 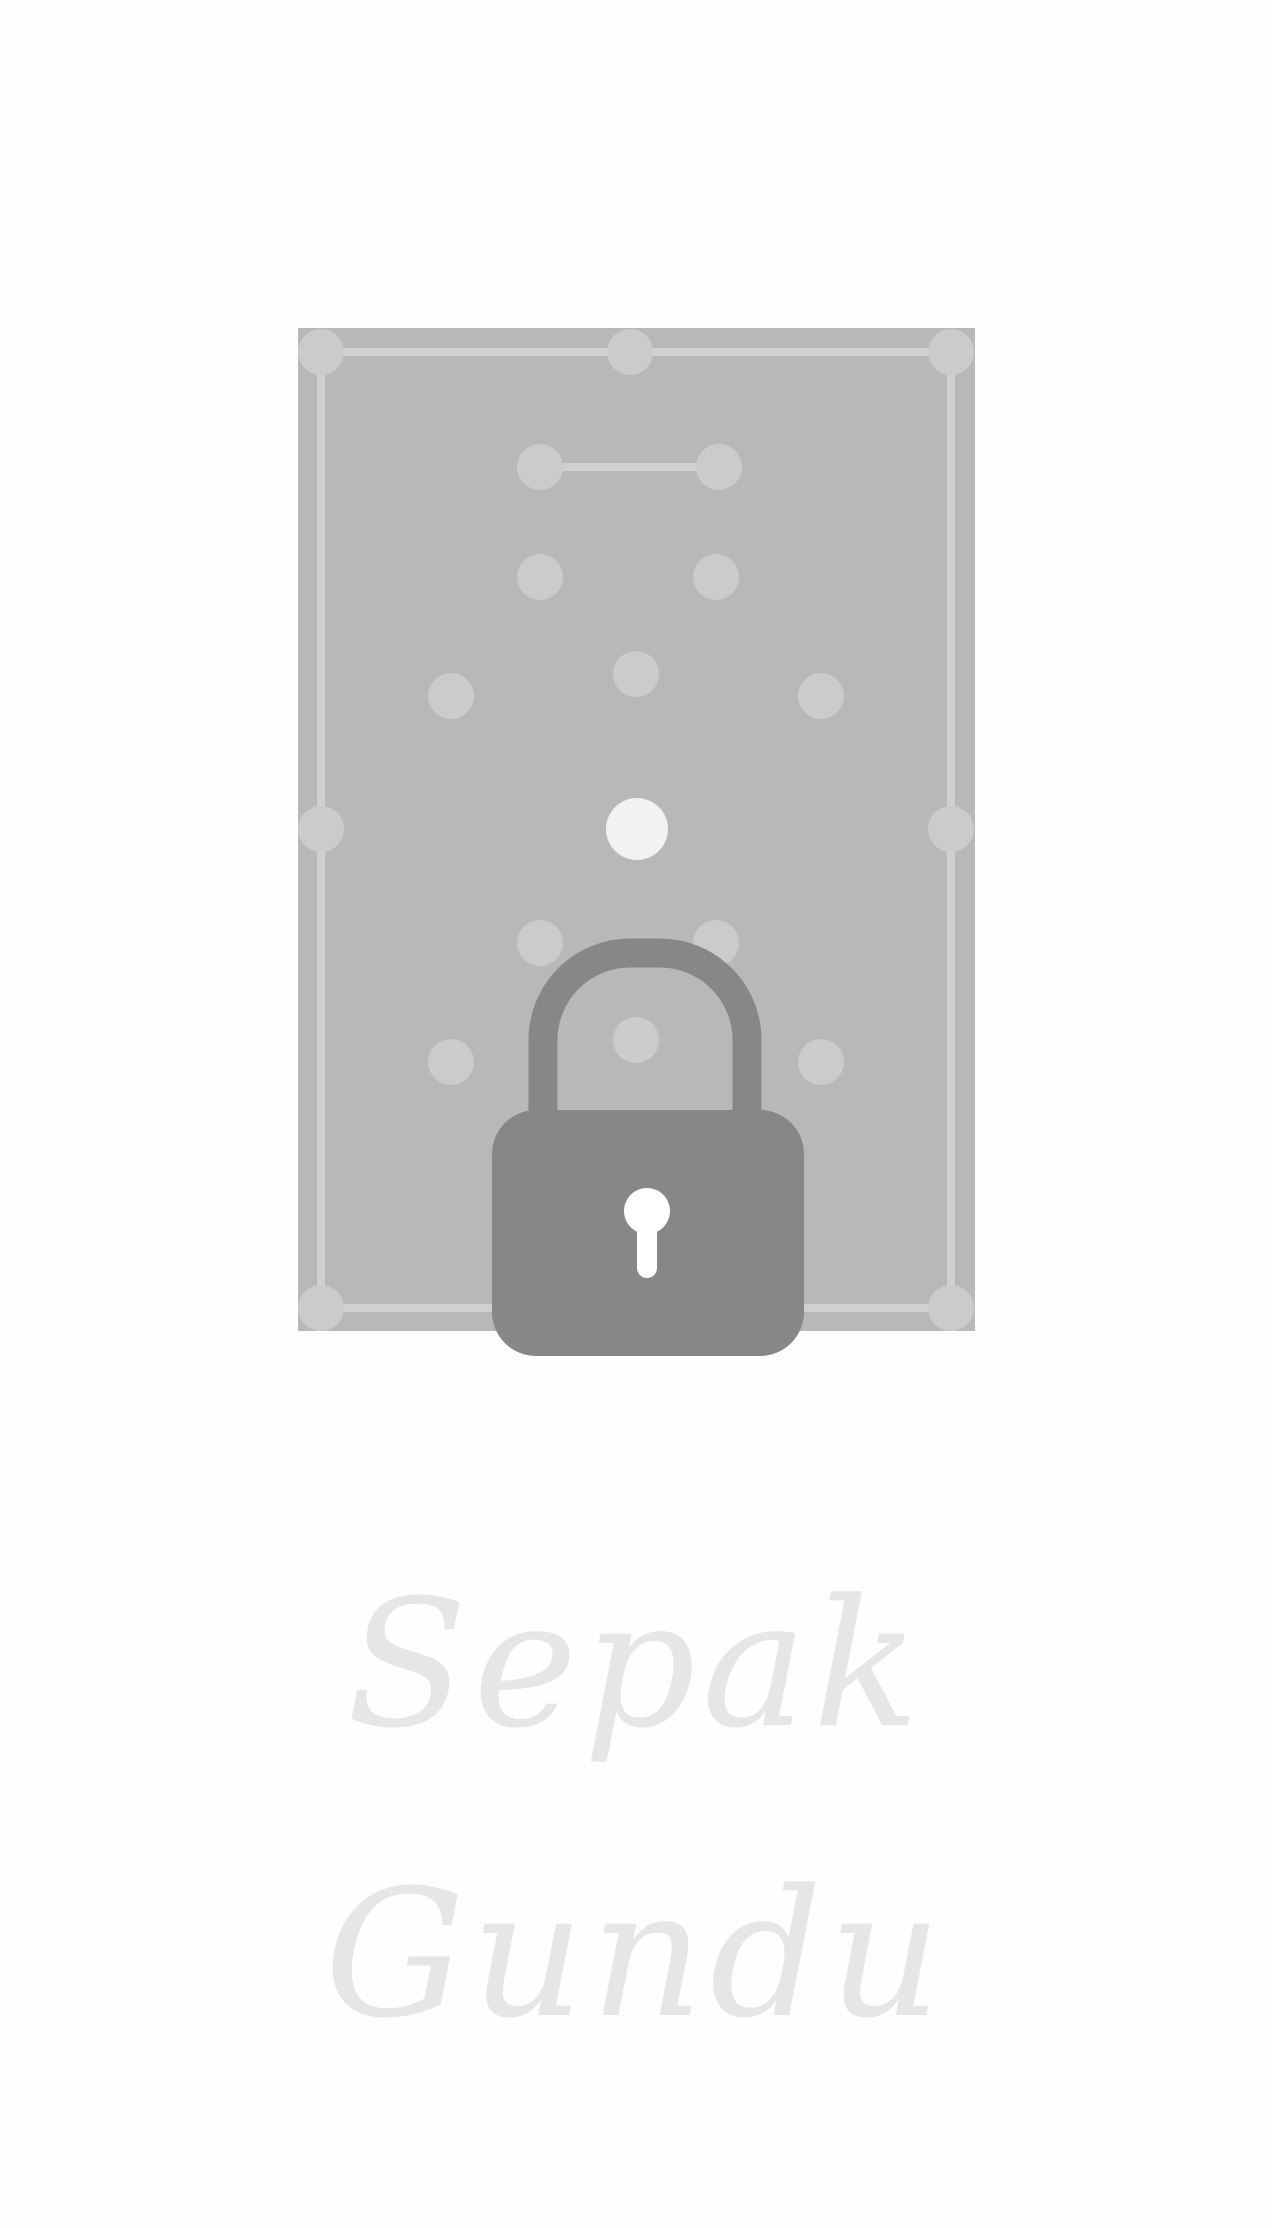 I want to click on center-marble, so click(x=637, y=829).